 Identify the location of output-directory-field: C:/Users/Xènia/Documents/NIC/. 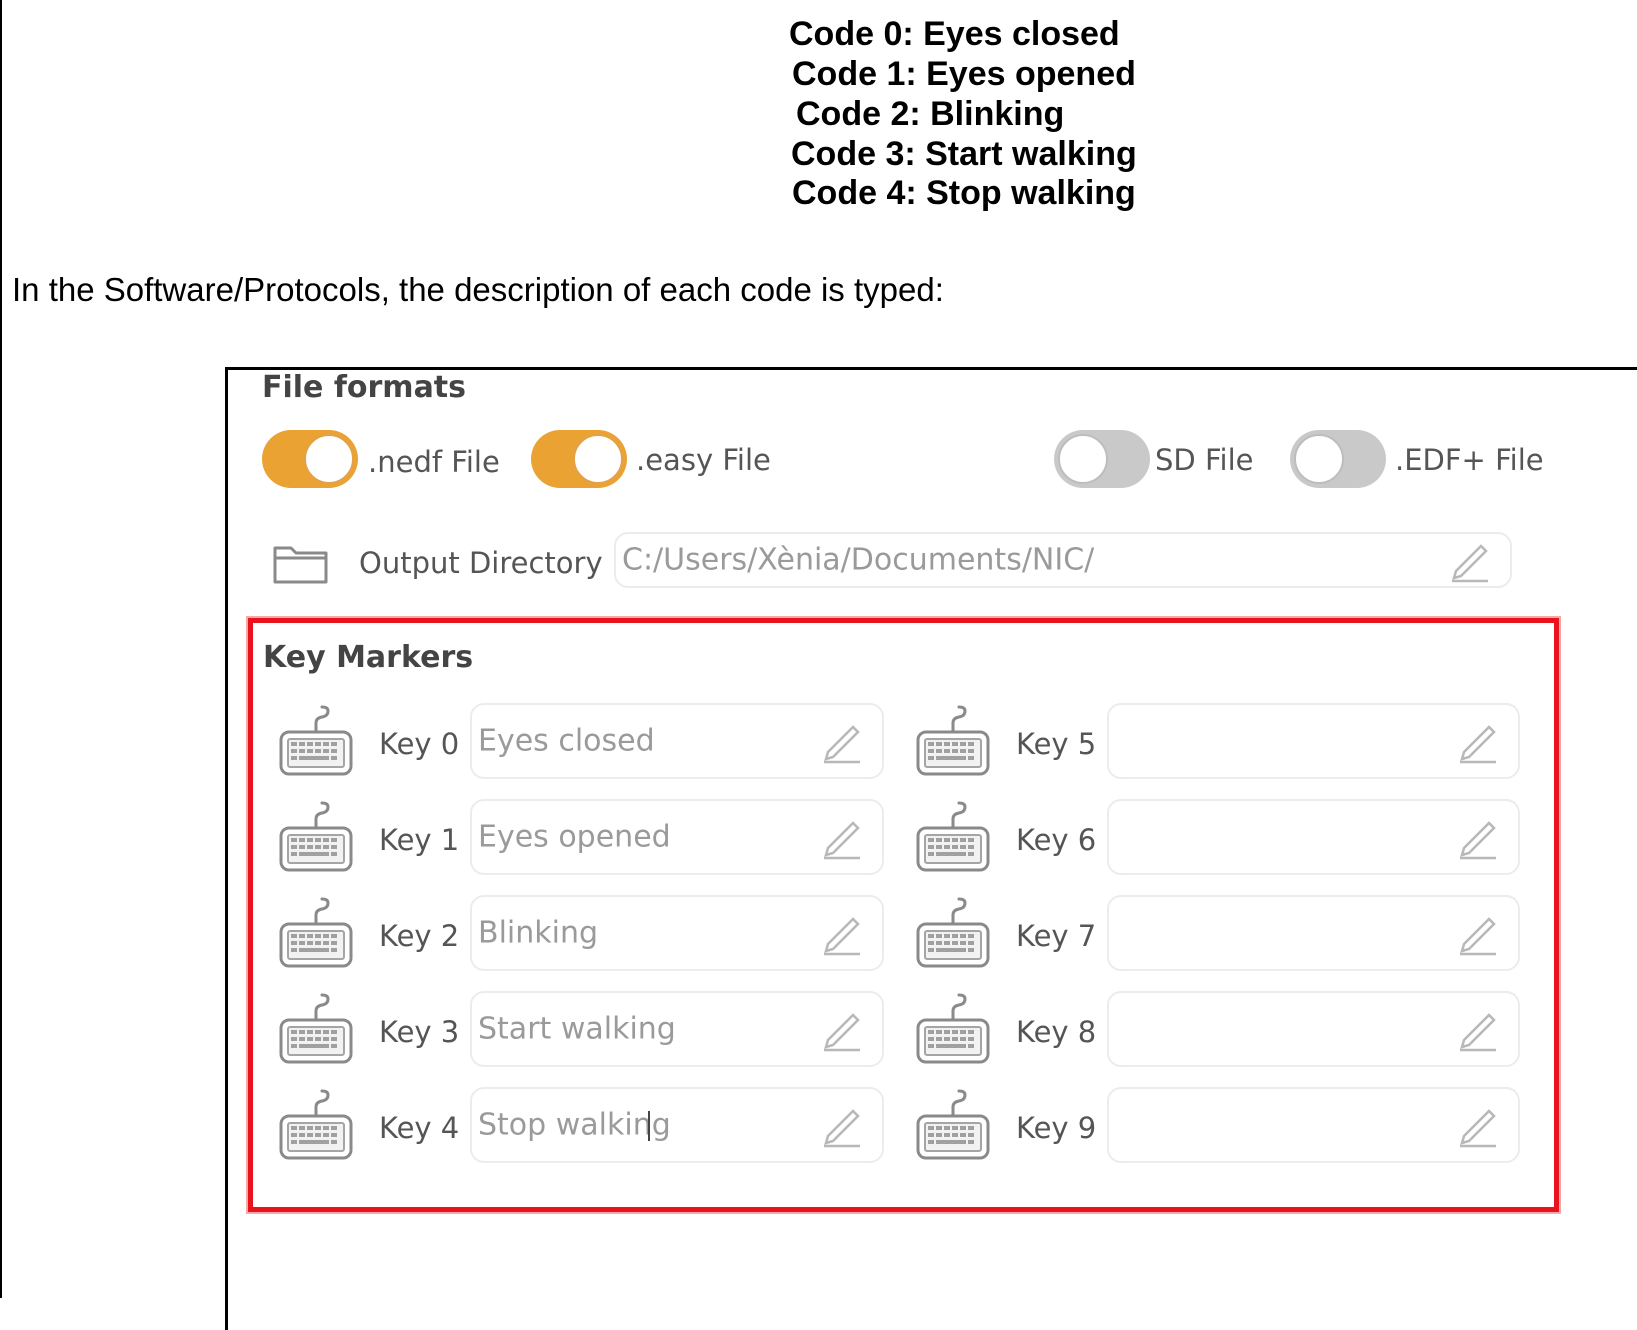
(1063, 560).